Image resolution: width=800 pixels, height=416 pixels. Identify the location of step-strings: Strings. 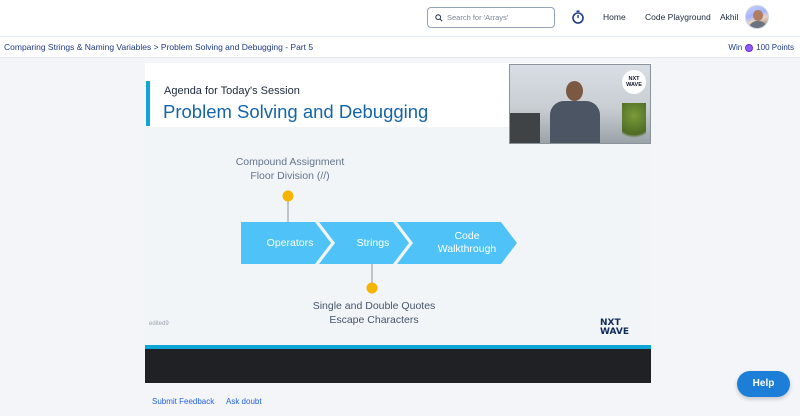
(373, 243).